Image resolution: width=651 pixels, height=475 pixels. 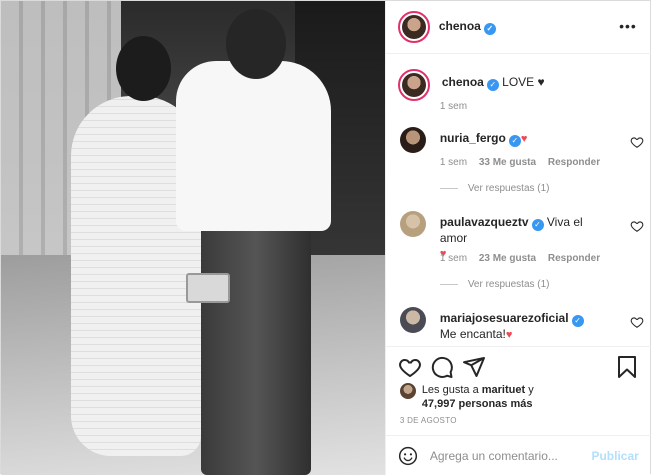 I want to click on likes-count: 47,997 personas más, so click(x=477, y=404).